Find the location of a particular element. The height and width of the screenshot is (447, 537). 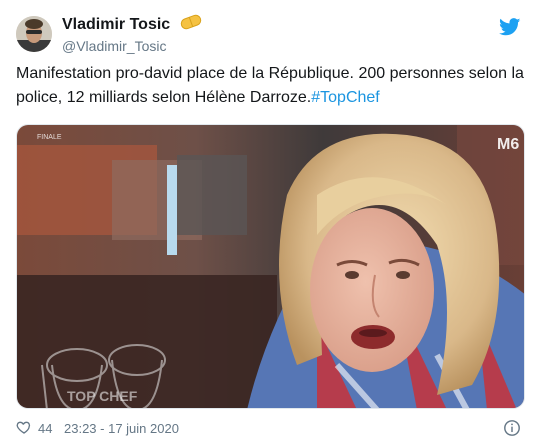

handle: @Vladimir_Tosic is located at coordinates (132, 46).